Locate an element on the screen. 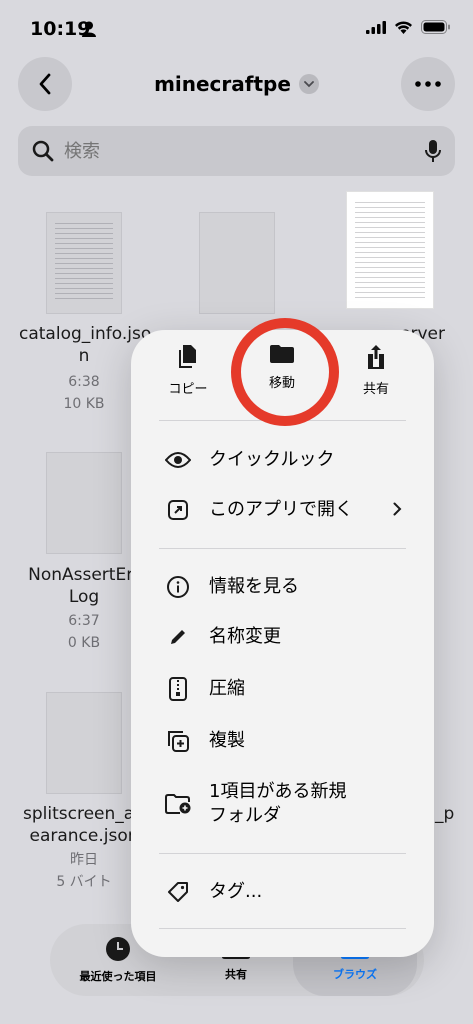 Image resolution: width=473 pixels, height=1024 pixels. zip-icon is located at coordinates (178, 689).